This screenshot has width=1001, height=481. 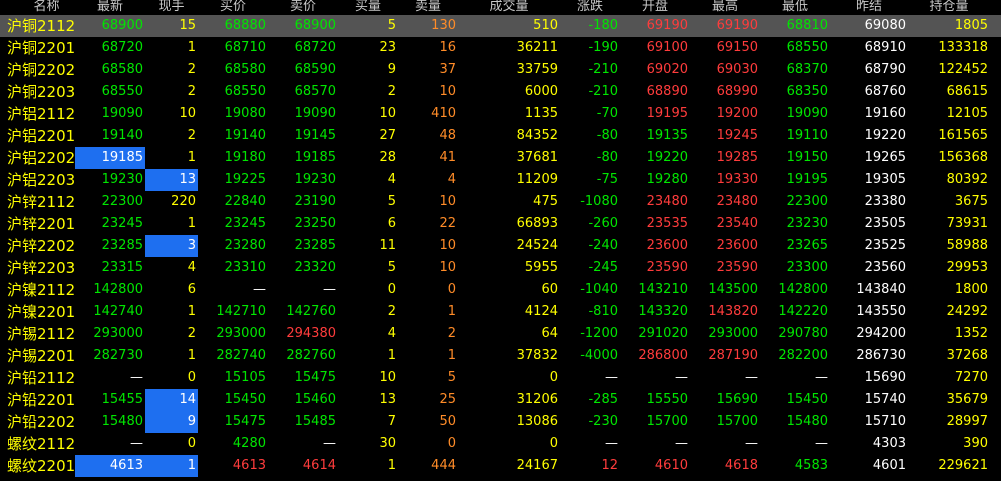 What do you see at coordinates (509, 7) in the screenshot?
I see `header-turnover: 成交量` at bounding box center [509, 7].